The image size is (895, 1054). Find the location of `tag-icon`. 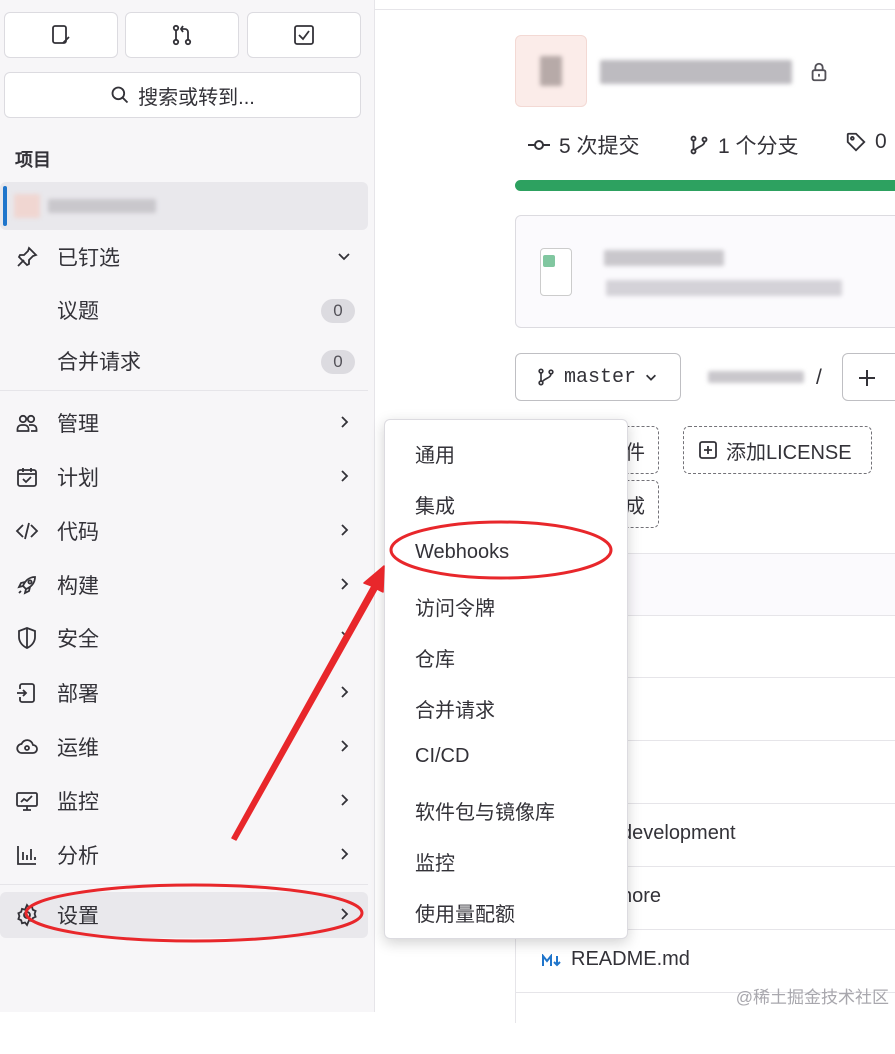

tag-icon is located at coordinates (856, 142).